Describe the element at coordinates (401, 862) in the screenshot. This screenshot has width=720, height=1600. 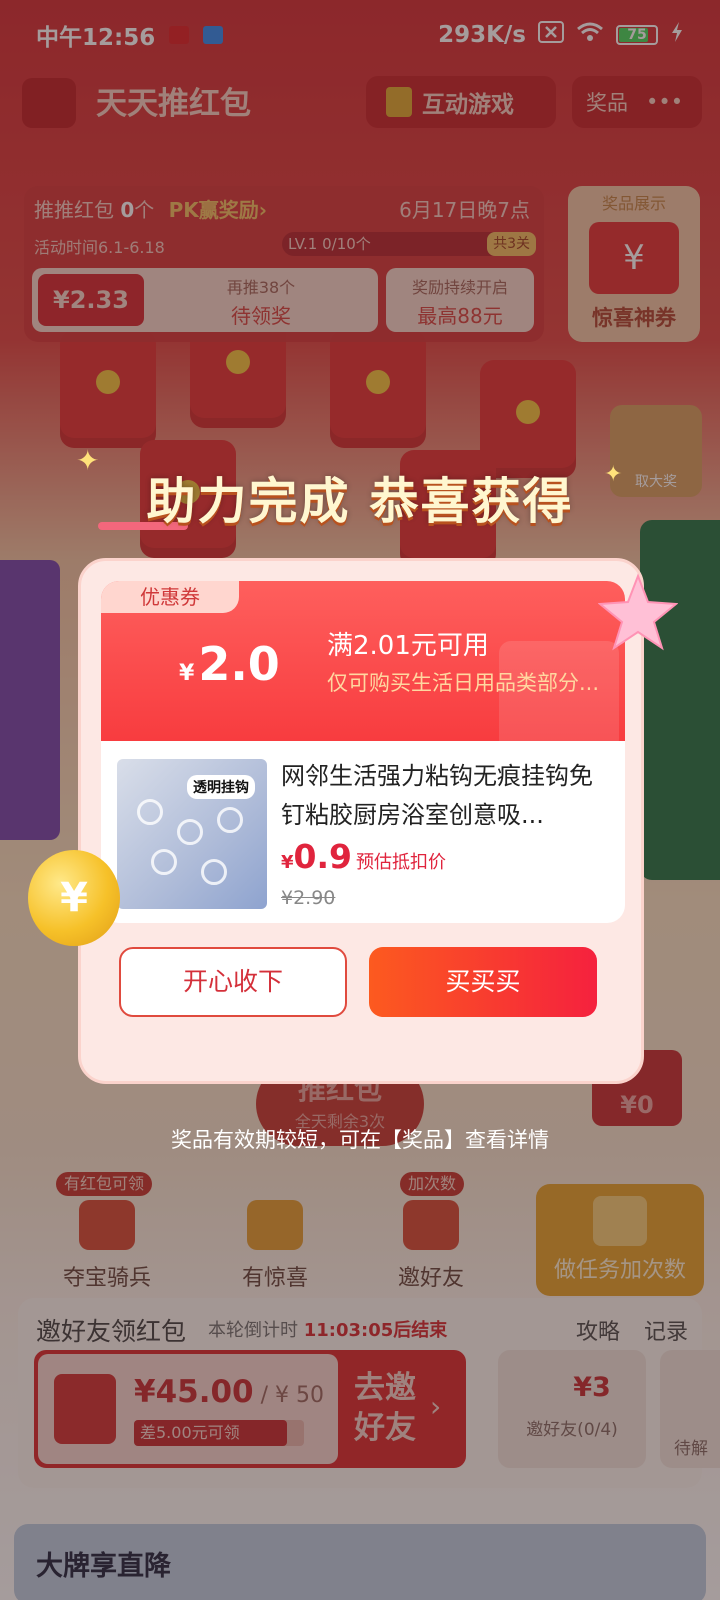
I see `price-note: 预估抵扣价` at that location.